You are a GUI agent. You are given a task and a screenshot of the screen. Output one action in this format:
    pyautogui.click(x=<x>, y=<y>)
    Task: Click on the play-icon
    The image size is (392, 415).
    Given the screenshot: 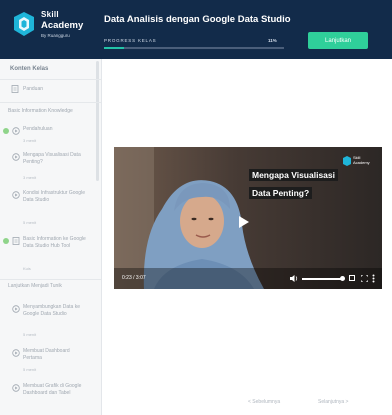 What is the action you would take?
    pyautogui.click(x=243, y=222)
    